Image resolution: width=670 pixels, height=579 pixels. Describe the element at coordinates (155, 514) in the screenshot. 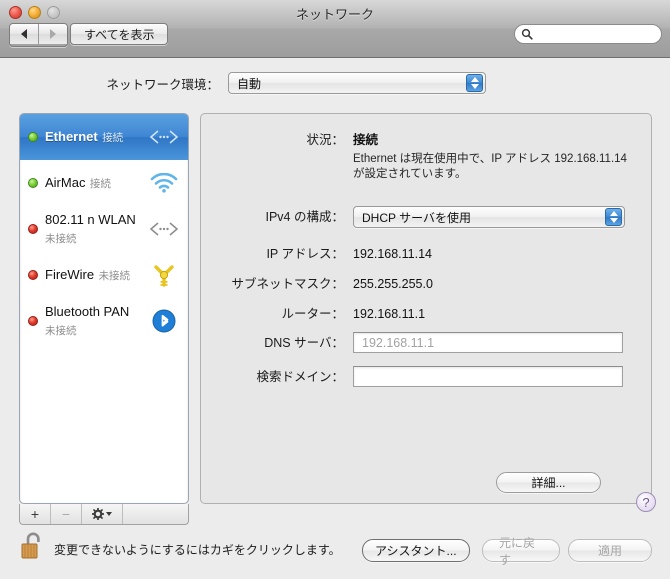

I see `toolbar-filler` at that location.